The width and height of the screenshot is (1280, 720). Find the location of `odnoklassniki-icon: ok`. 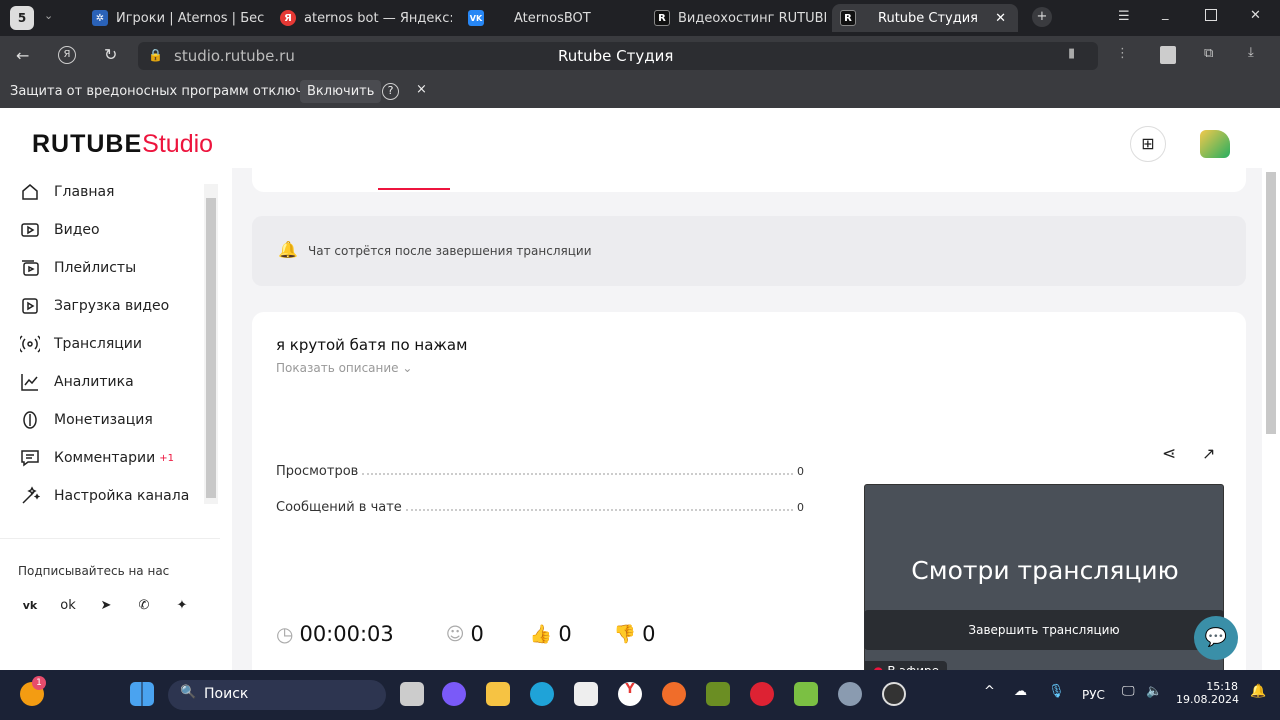

odnoklassniki-icon: ok is located at coordinates (68, 606).